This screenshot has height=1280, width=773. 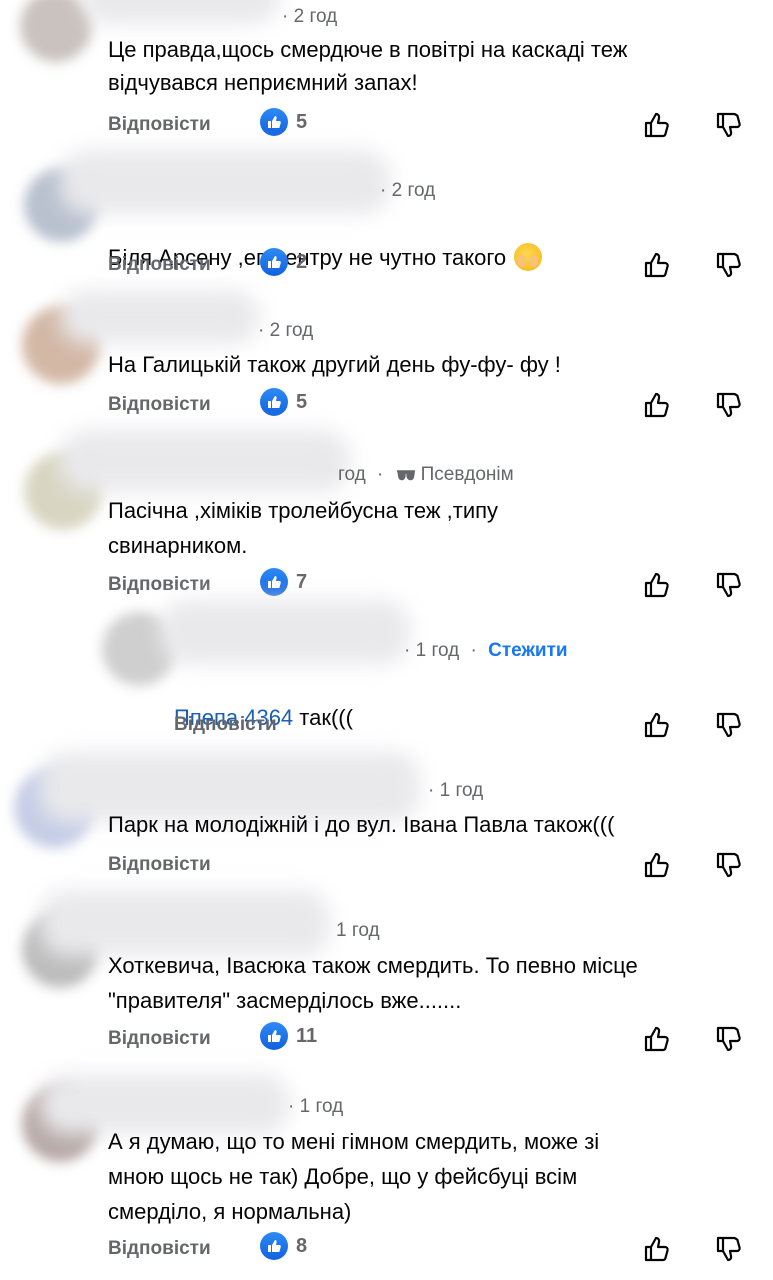 What do you see at coordinates (428, 586) in the screenshot?
I see `comment-actions: Відповісти 7` at bounding box center [428, 586].